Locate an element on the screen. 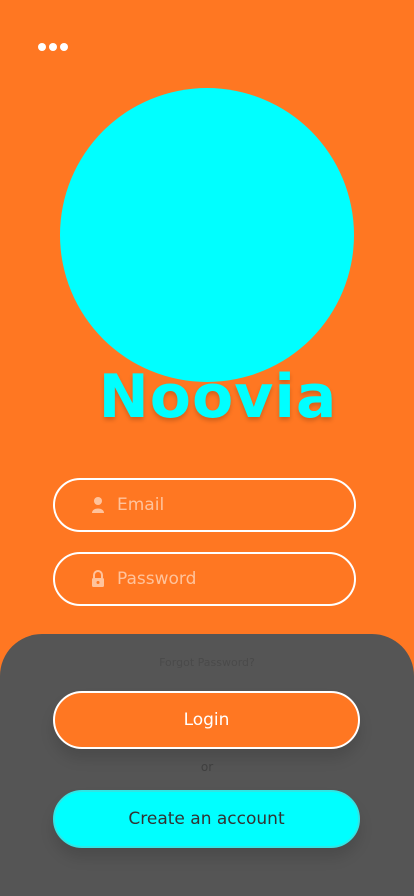 The height and width of the screenshot is (896, 414). lock-icon is located at coordinates (98, 579).